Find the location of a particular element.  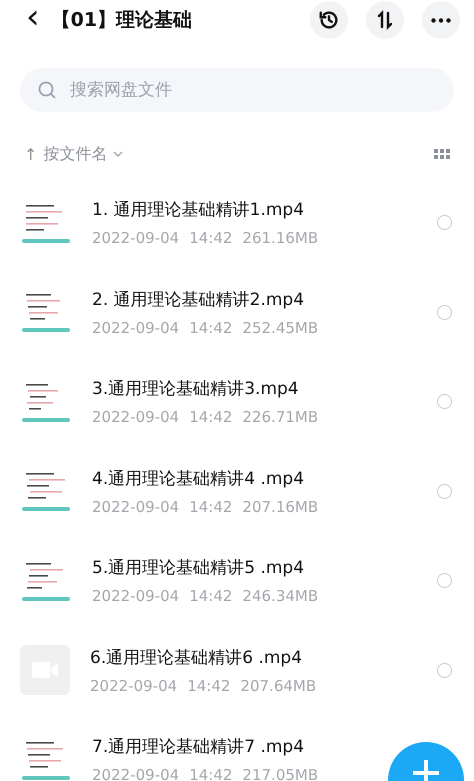

more-dots-icon is located at coordinates (441, 20).